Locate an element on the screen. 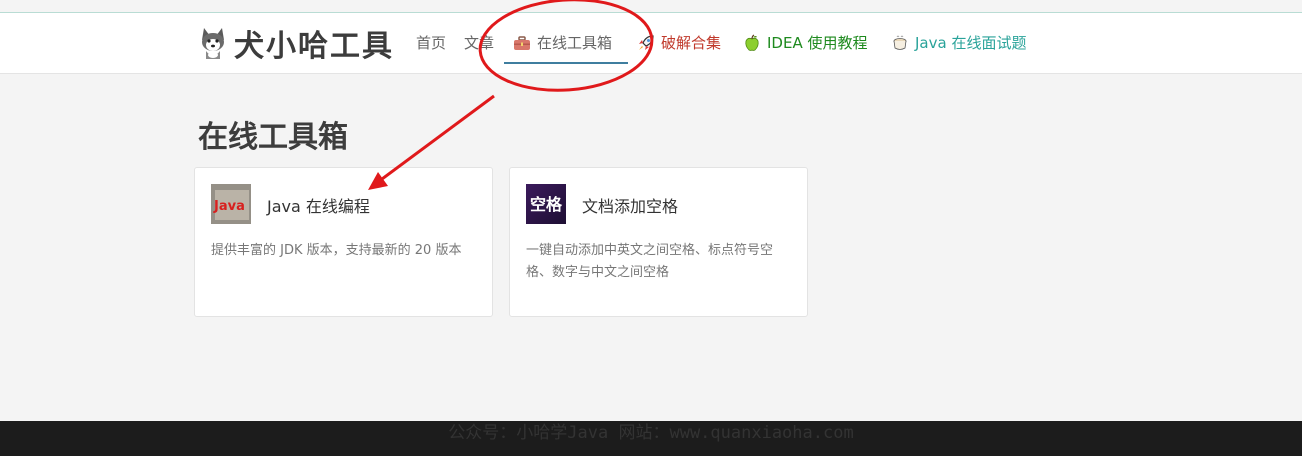  nav-home: 首页 is located at coordinates (431, 43).